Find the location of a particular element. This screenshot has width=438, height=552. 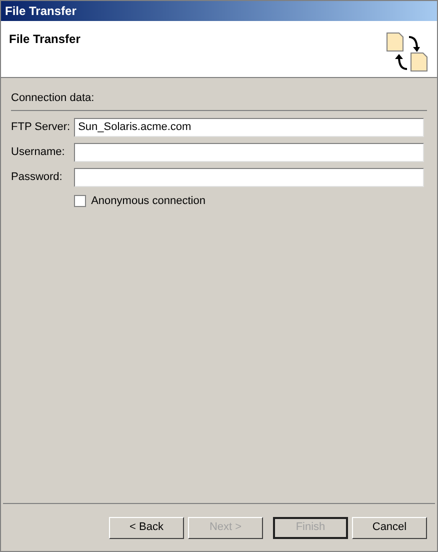

window-title: File Transfer is located at coordinates (40, 11).